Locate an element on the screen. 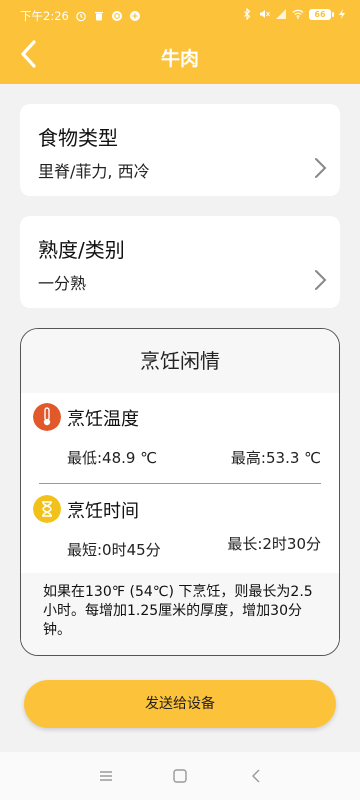  temperature-max: 最高:53.3 ℃ is located at coordinates (275, 458).